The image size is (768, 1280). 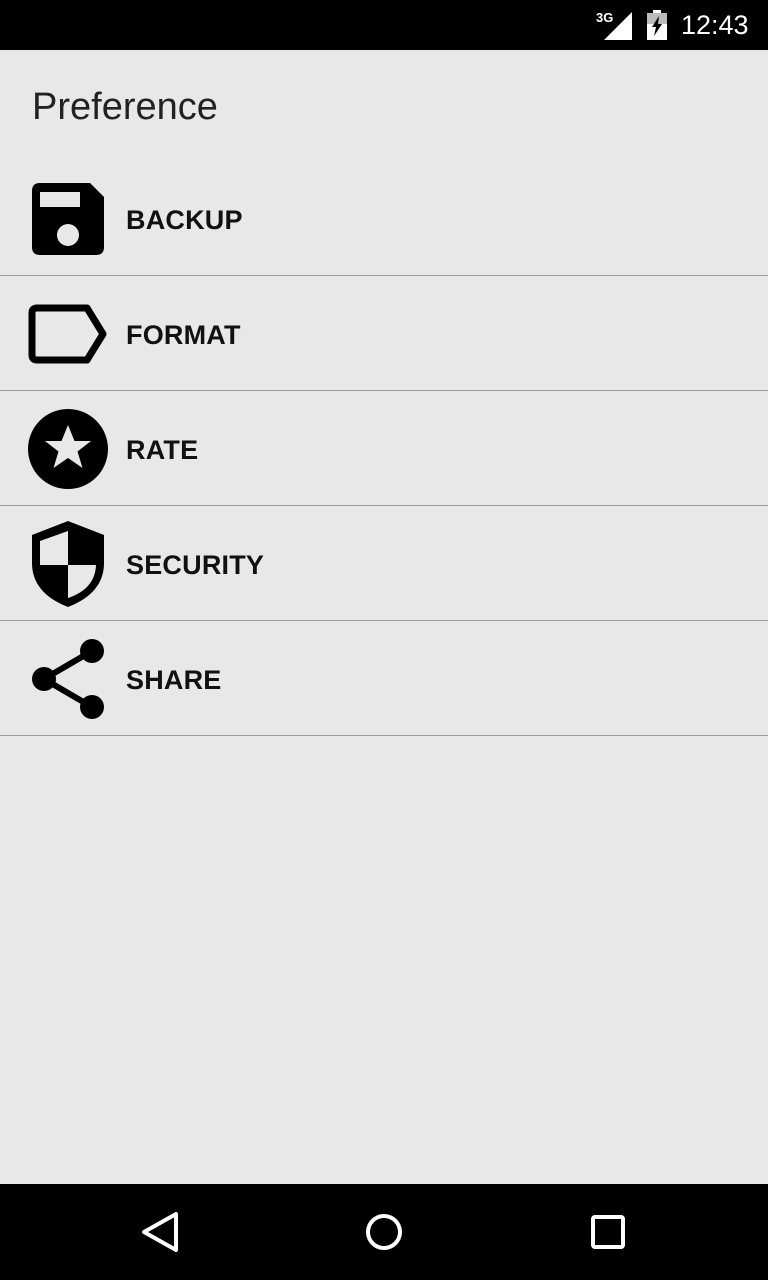 I want to click on list-item-label: SHARE, so click(x=174, y=680).